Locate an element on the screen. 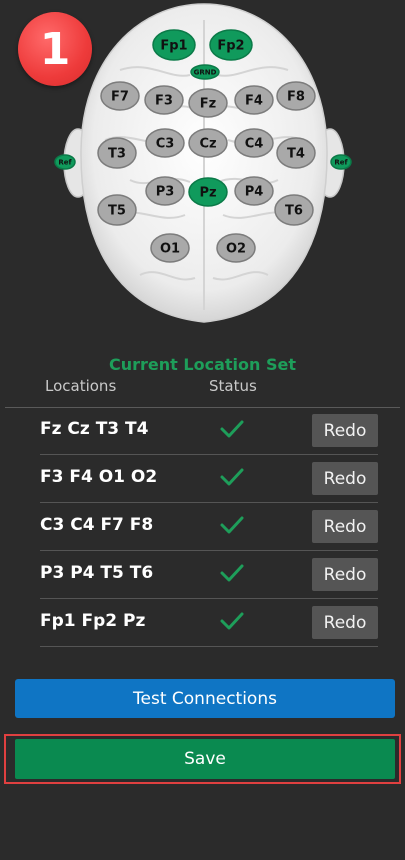 This screenshot has width=405, height=860. electrode-label: C4 is located at coordinates (254, 144).